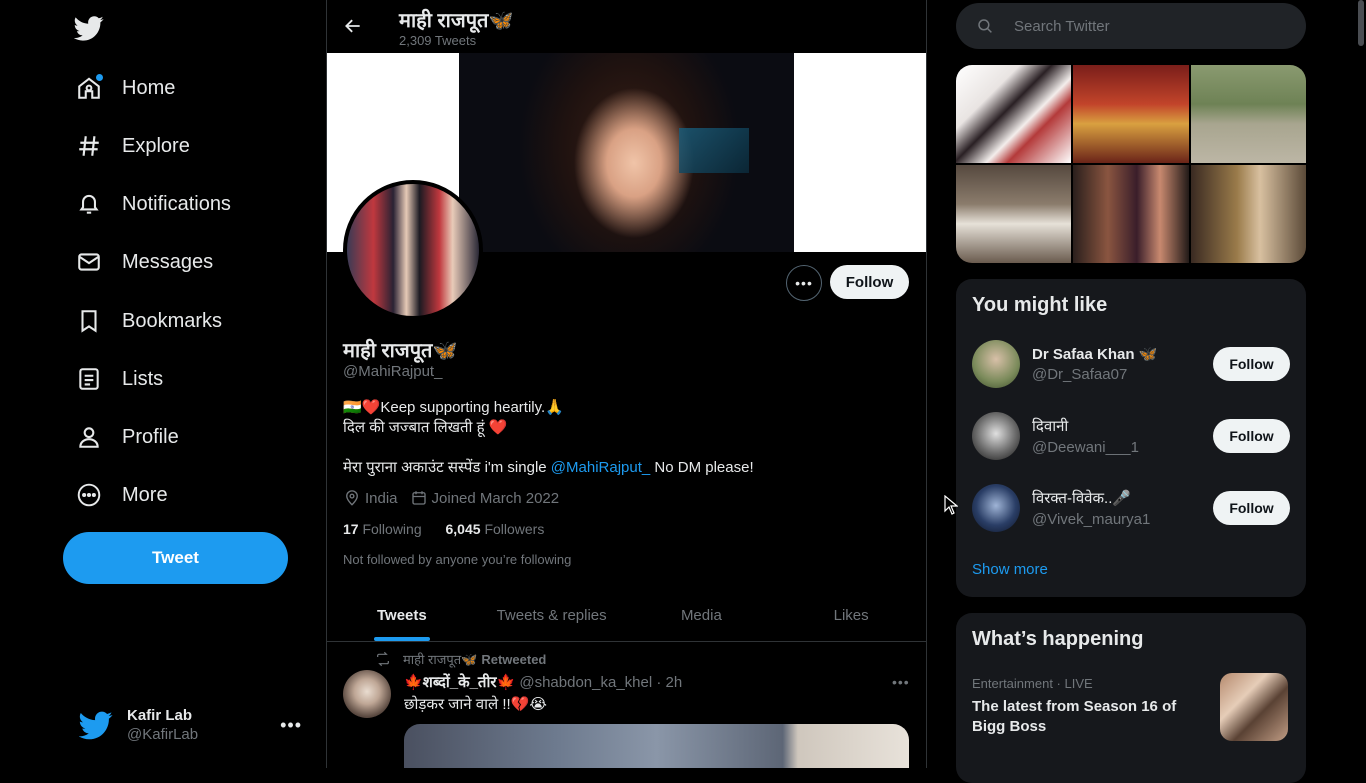 The width and height of the screenshot is (1366, 783). What do you see at coordinates (669, 682) in the screenshot?
I see `tweet-time: · 2h` at bounding box center [669, 682].